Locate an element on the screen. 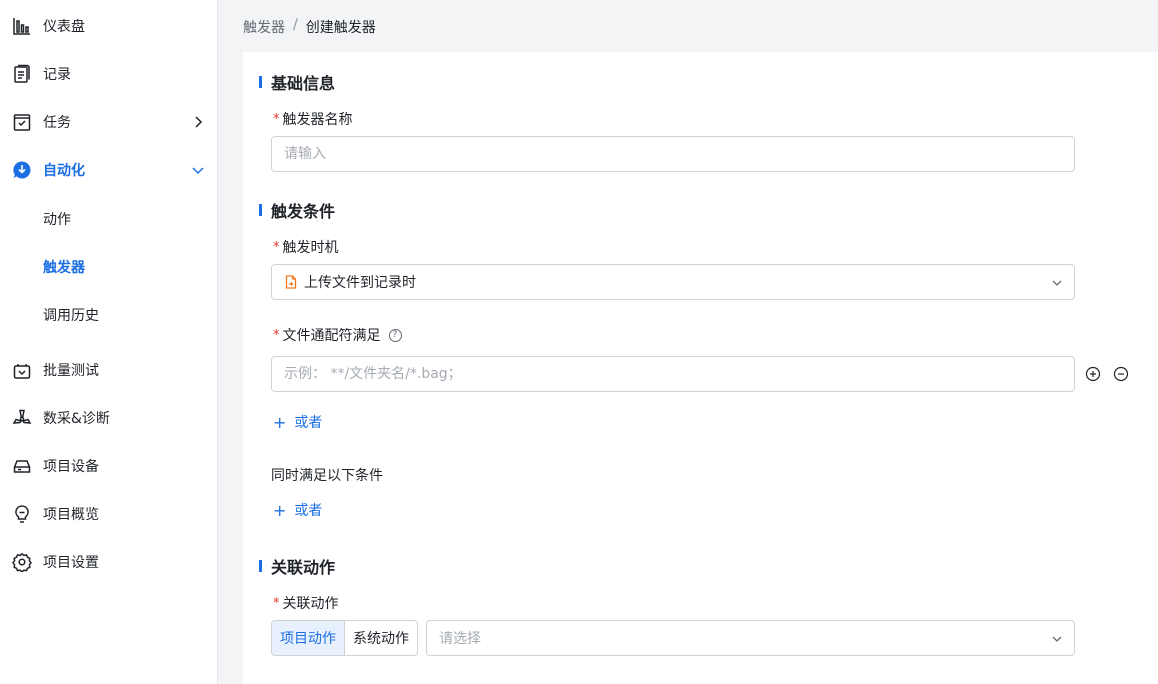 Image resolution: width=1158 pixels, height=684 pixels. field-label-text: 触发器名称 is located at coordinates (317, 120).